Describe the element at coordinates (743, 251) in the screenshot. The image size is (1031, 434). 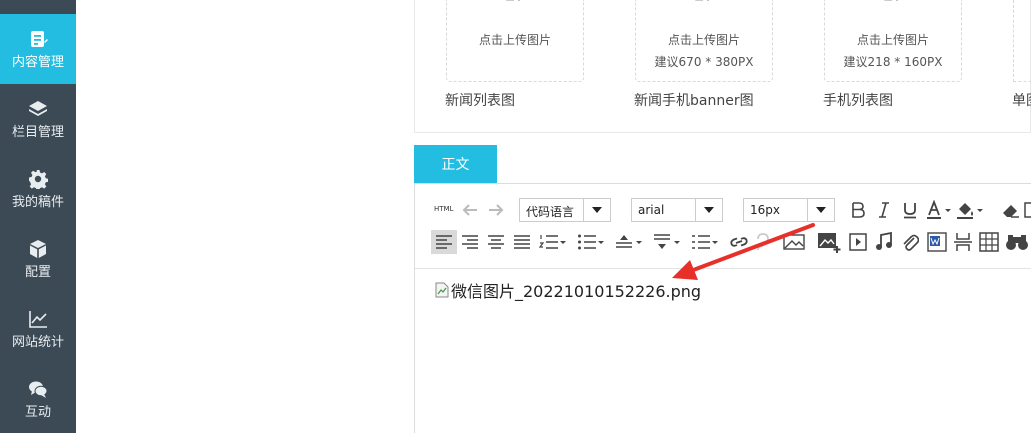
I see `annotation-arrow` at that location.